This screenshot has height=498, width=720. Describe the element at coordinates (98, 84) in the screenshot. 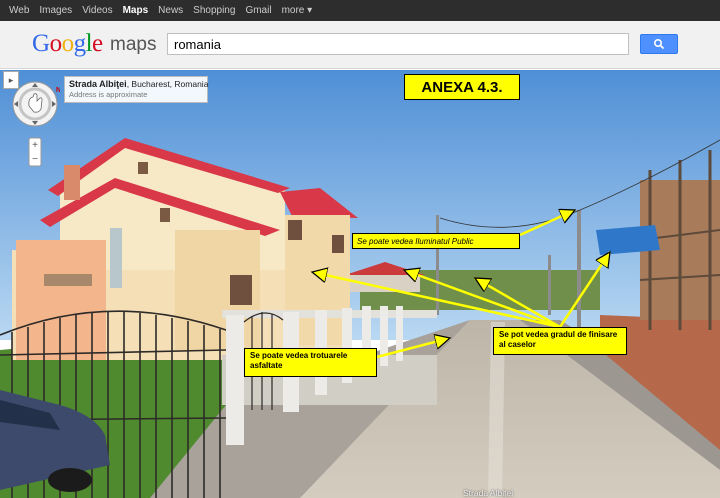

I see `address-street: Strada Albiţei` at that location.